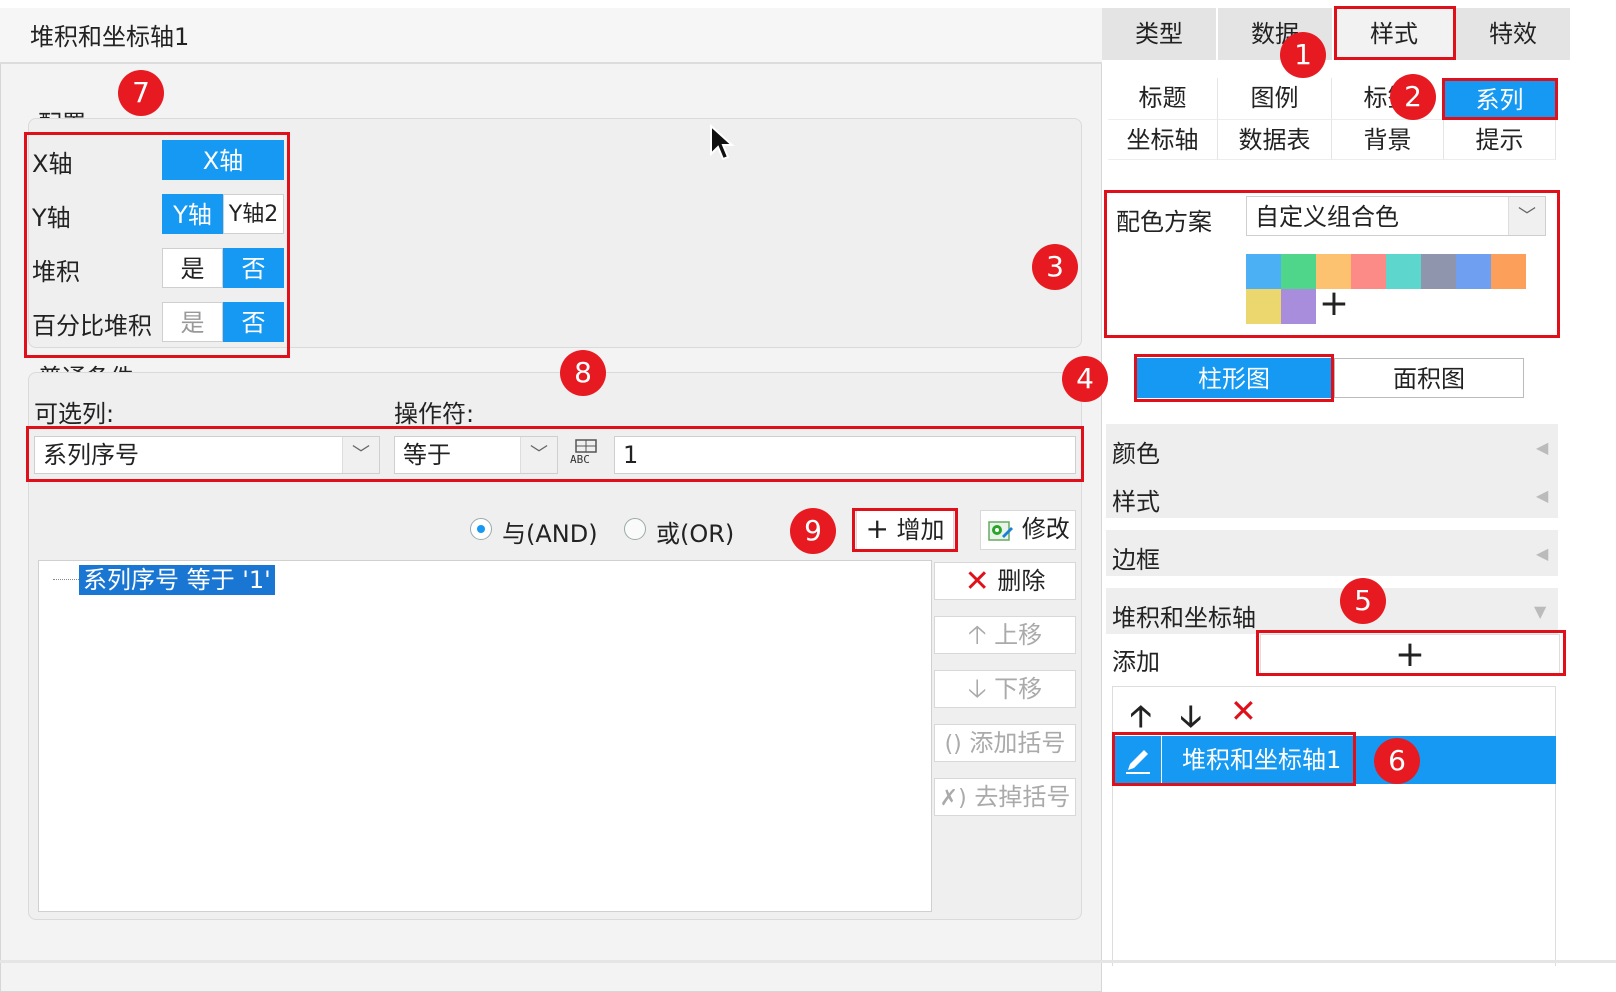 The height and width of the screenshot is (992, 1616). Describe the element at coordinates (1022, 797) in the screenshot. I see `remove-paren-label: 去掉括号` at that location.